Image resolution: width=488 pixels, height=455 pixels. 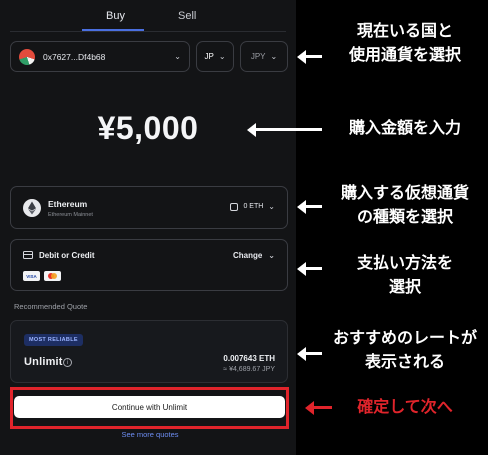 I want to click on annotation-line: の種類を選択, so click(x=404, y=216).